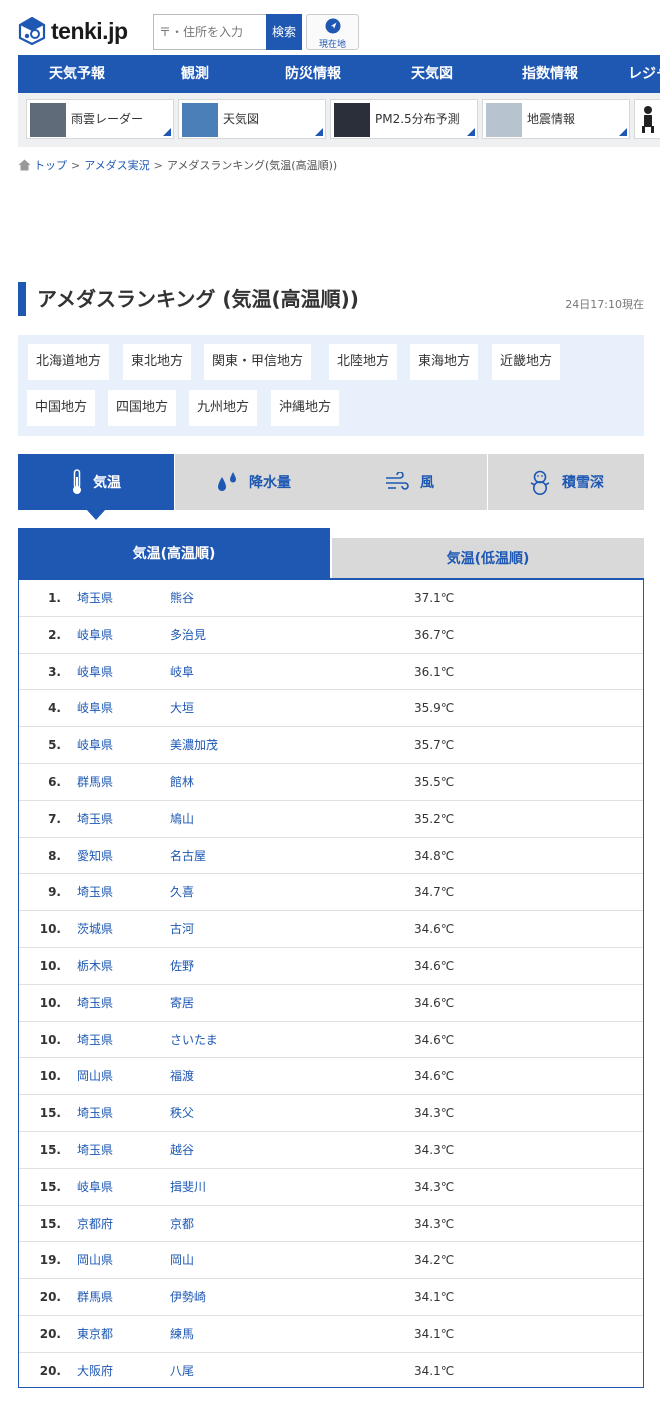 Image resolution: width=660 pixels, height=1408 pixels. What do you see at coordinates (182, 892) in the screenshot?
I see `station-link: 久喜` at bounding box center [182, 892].